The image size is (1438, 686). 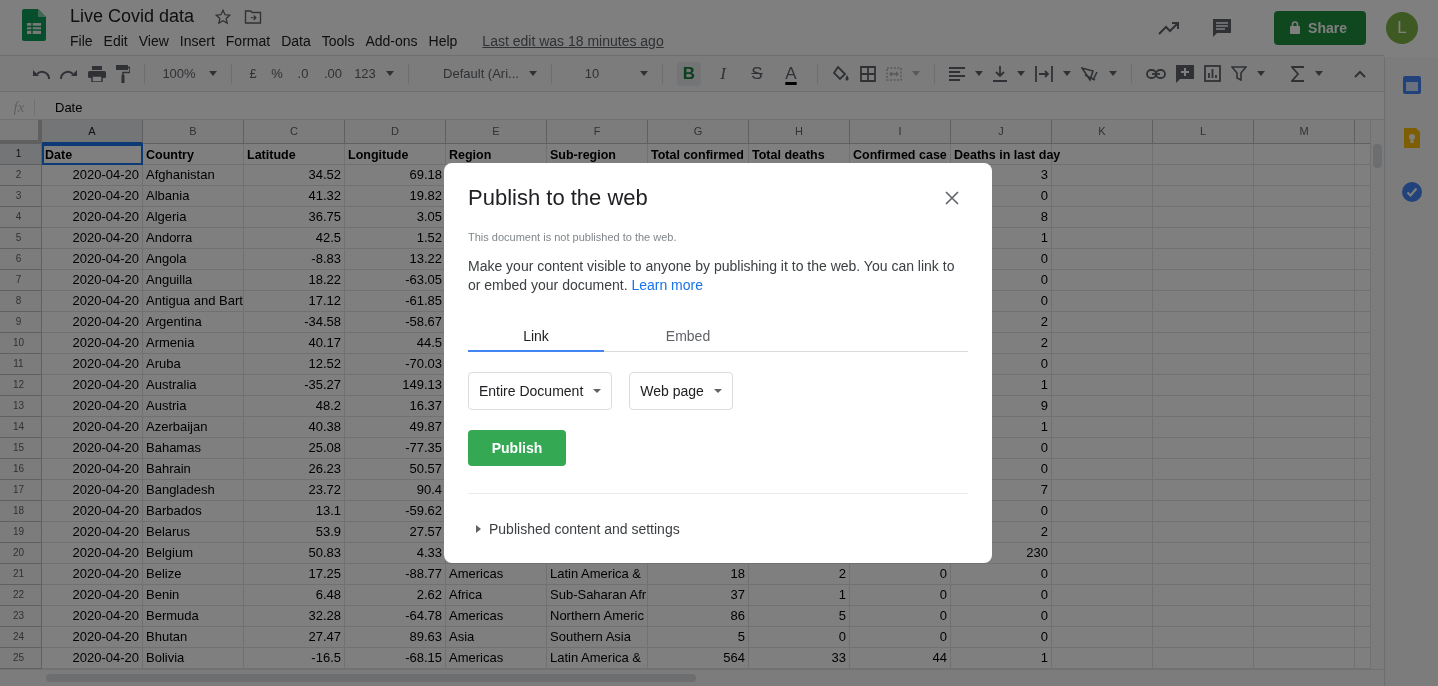 I want to click on table-cell: 49.87, so click(x=395, y=427).